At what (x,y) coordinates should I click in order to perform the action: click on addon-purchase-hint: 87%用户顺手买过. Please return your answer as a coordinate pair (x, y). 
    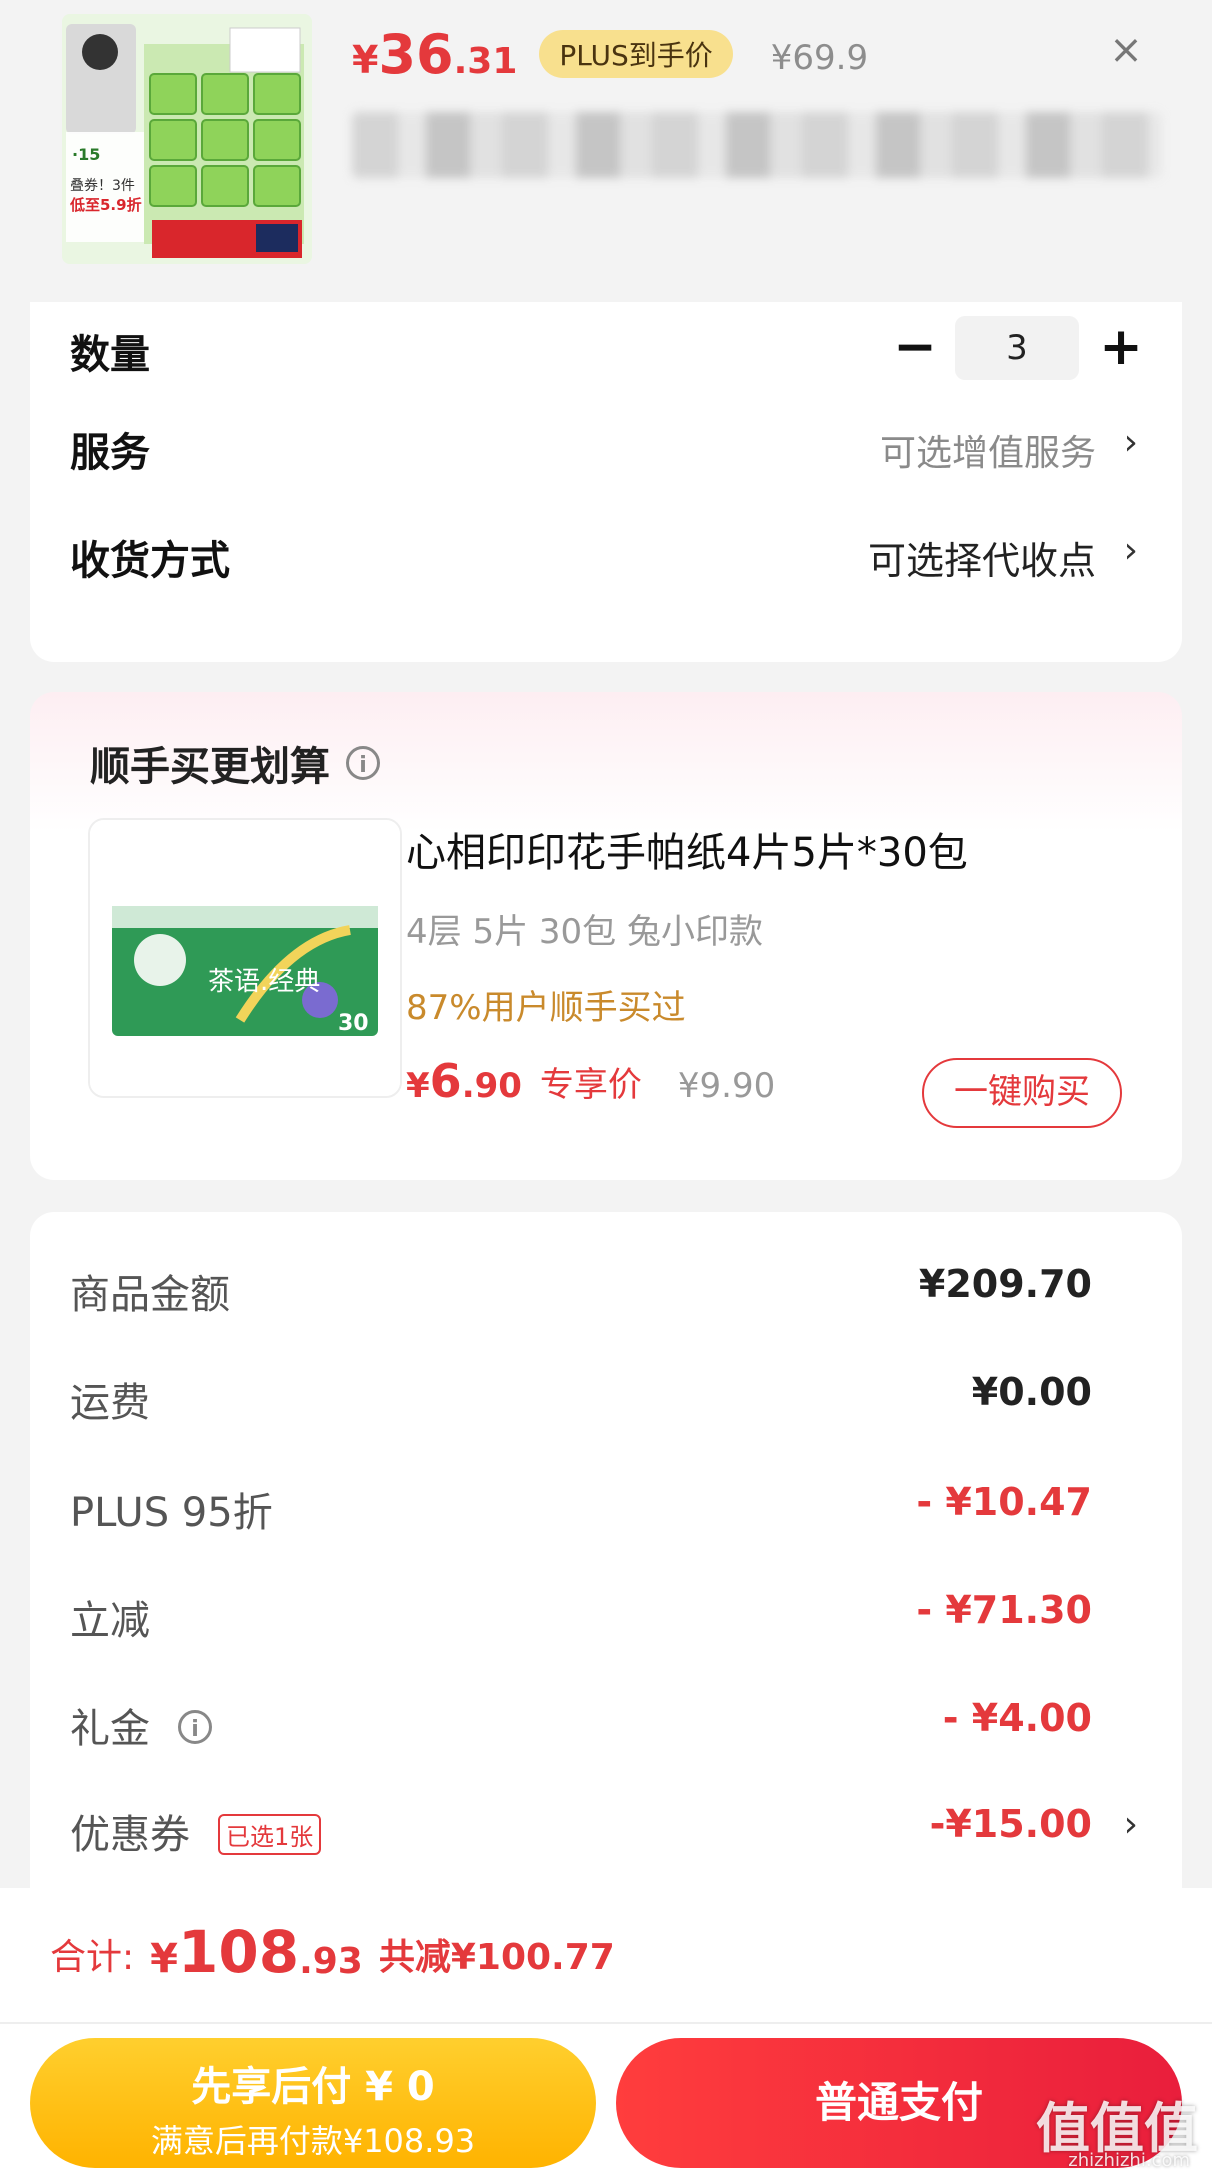
    Looking at the image, I should click on (546, 1008).